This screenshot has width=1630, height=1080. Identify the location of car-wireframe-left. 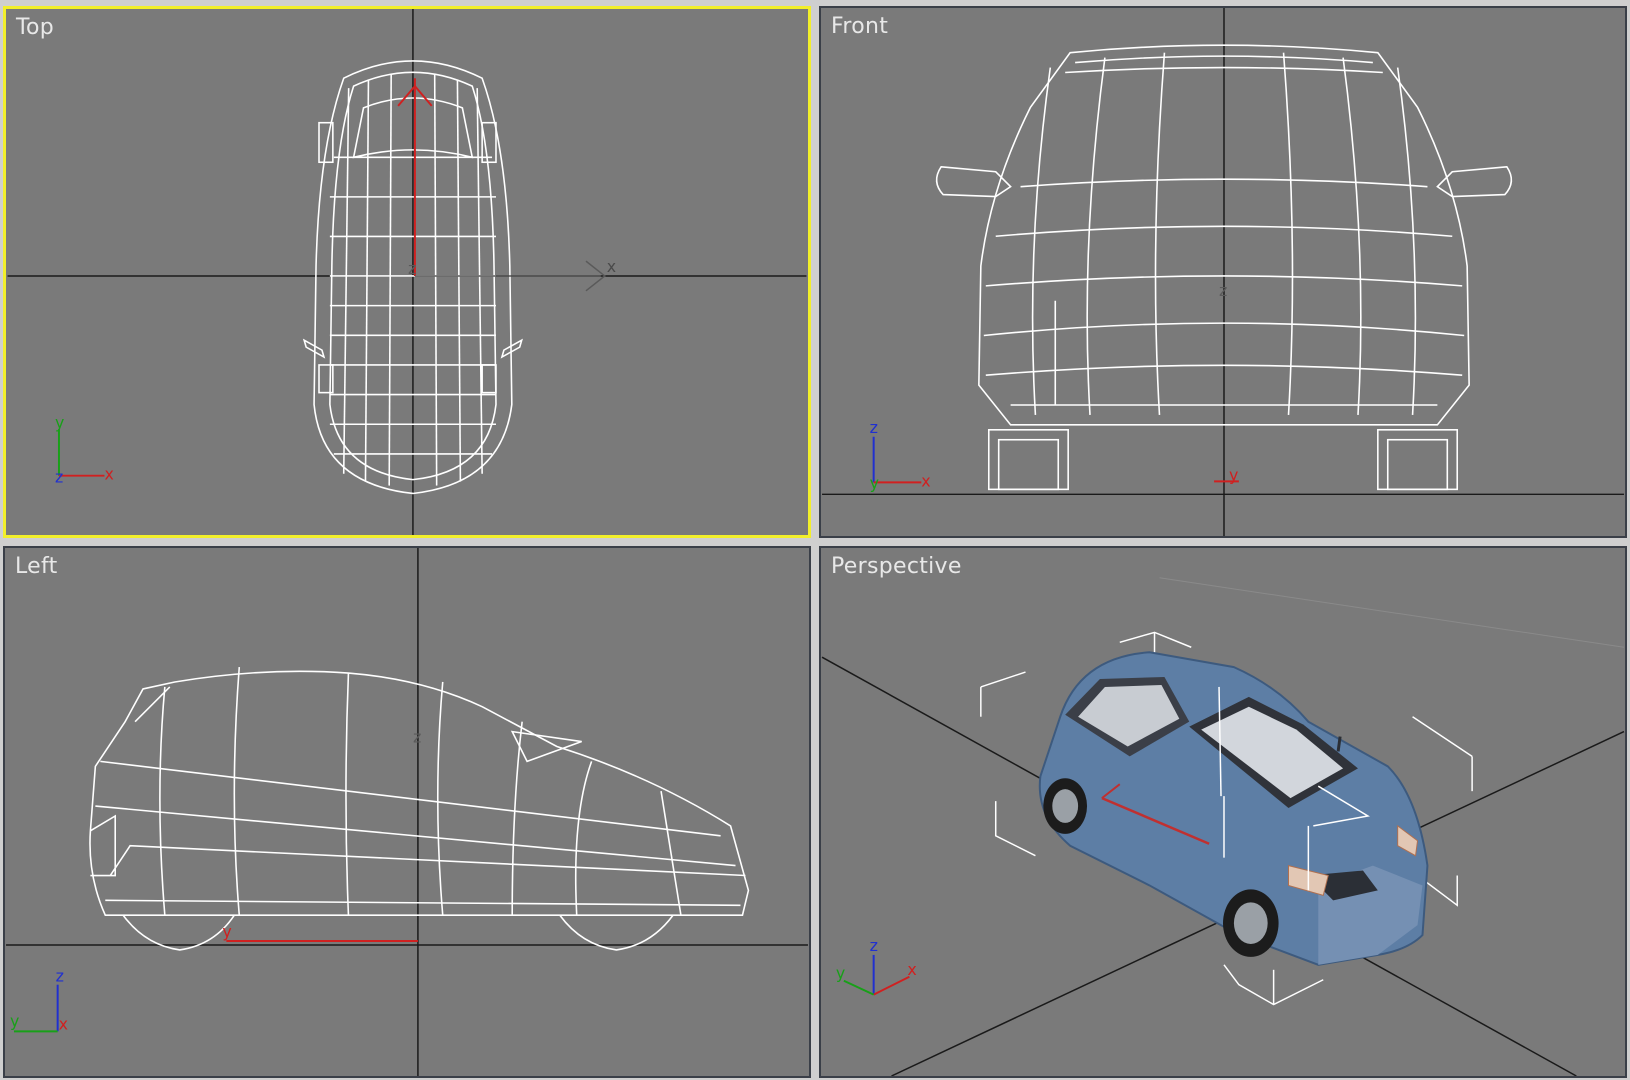
(419, 809).